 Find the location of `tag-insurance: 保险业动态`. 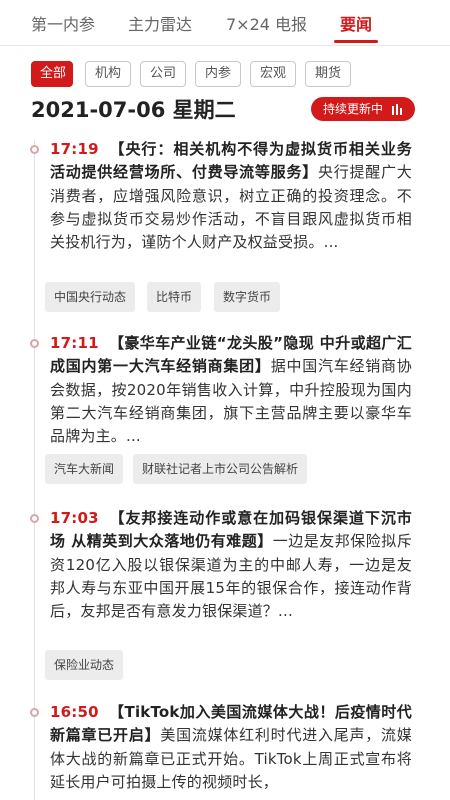

tag-insurance: 保险业动态 is located at coordinates (84, 665).